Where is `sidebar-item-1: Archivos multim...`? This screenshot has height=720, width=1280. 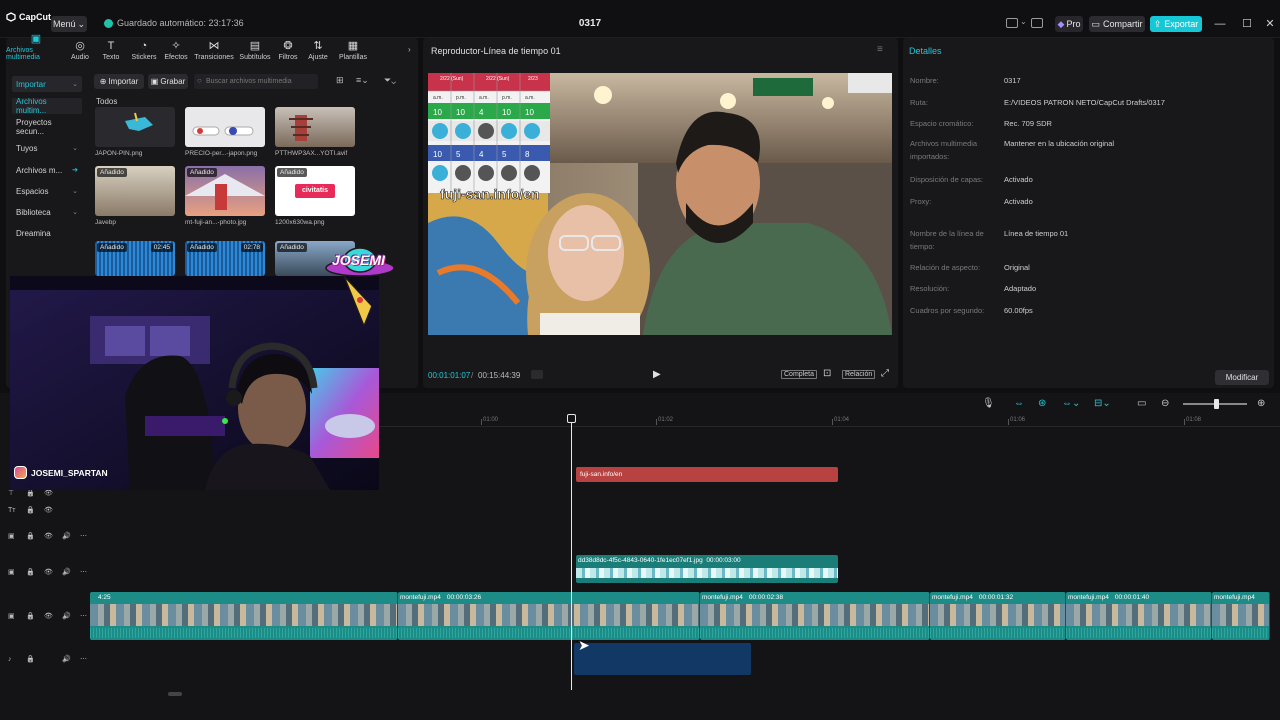 sidebar-item-1: Archivos multim... is located at coordinates (47, 106).